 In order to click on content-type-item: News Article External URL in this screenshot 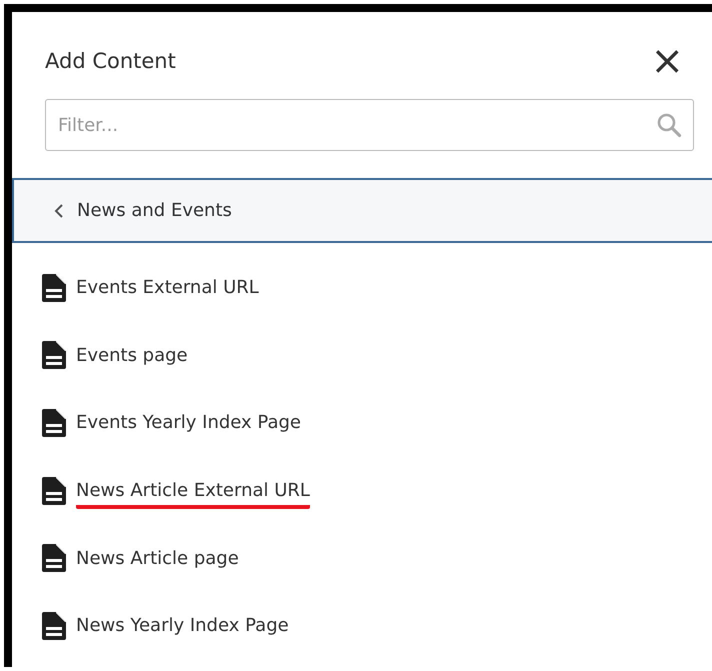, I will do `click(193, 495)`.